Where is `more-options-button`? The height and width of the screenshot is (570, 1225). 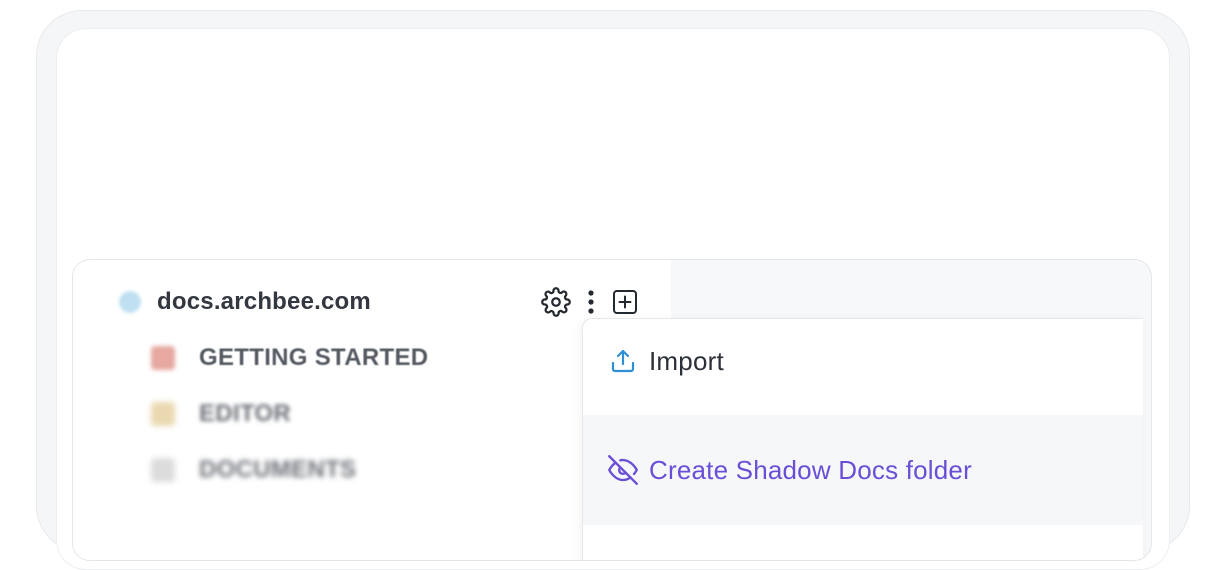 more-options-button is located at coordinates (591, 302).